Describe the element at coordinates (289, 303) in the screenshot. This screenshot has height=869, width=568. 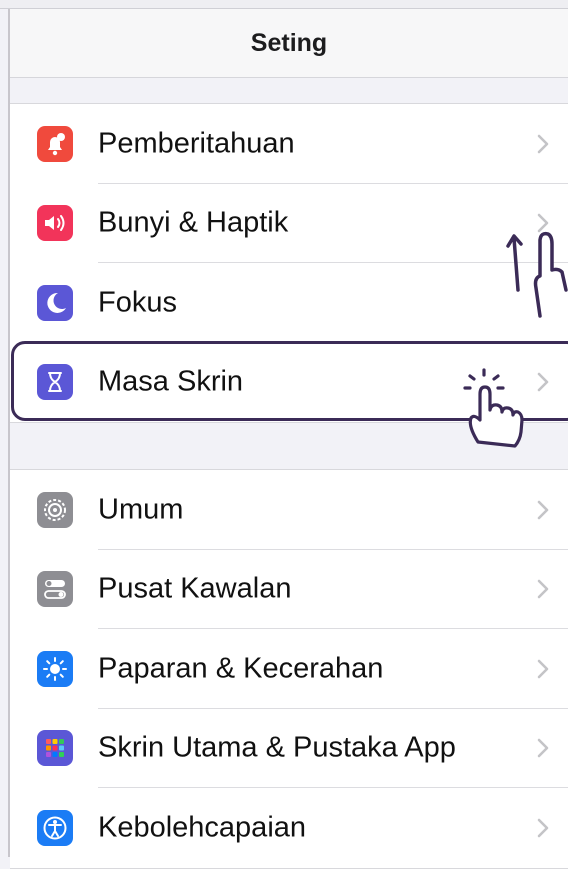
I see `settings-row-fokus: Fokus` at that location.